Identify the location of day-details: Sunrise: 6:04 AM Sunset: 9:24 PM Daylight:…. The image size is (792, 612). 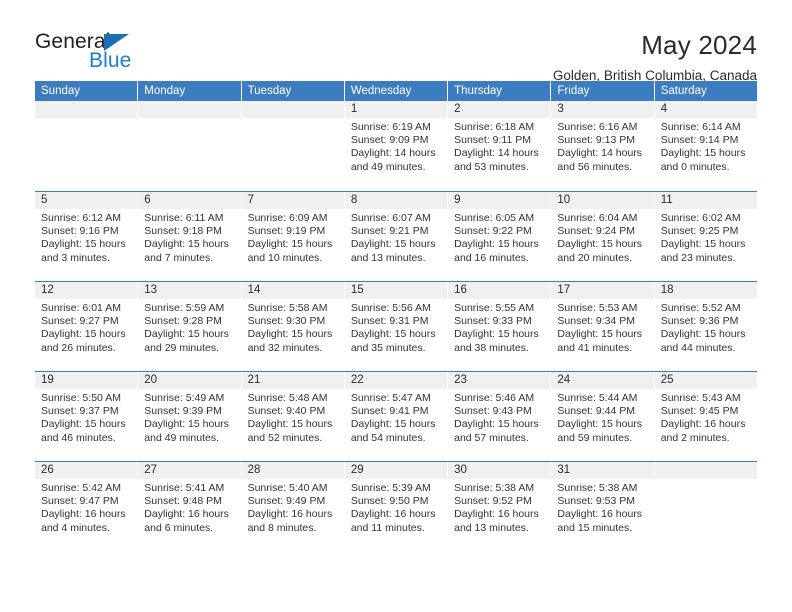
(602, 237).